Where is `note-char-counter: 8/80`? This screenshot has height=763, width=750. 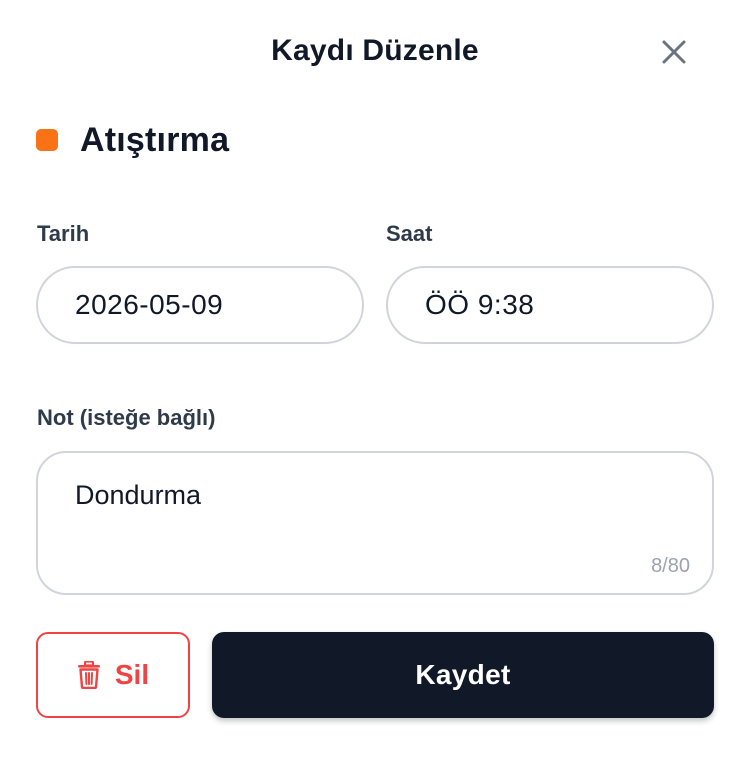 note-char-counter: 8/80 is located at coordinates (670, 566).